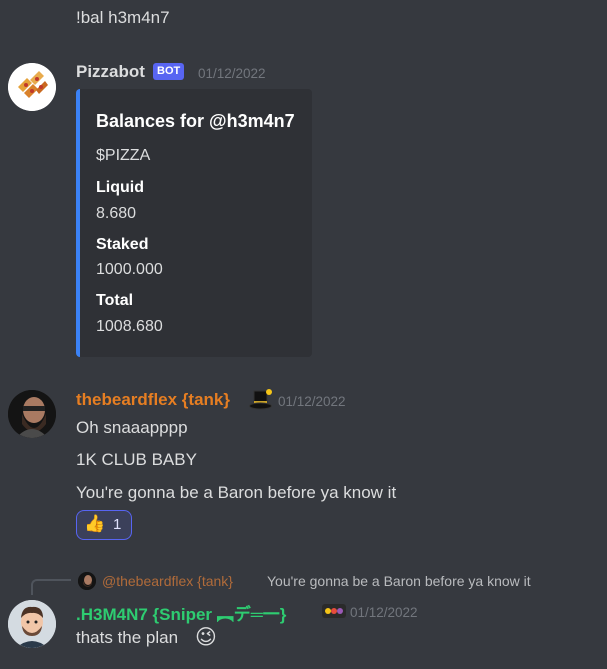 This screenshot has height=669, width=607. Describe the element at coordinates (167, 581) in the screenshot. I see `reply-username: @thebeardflex {tank}` at that location.